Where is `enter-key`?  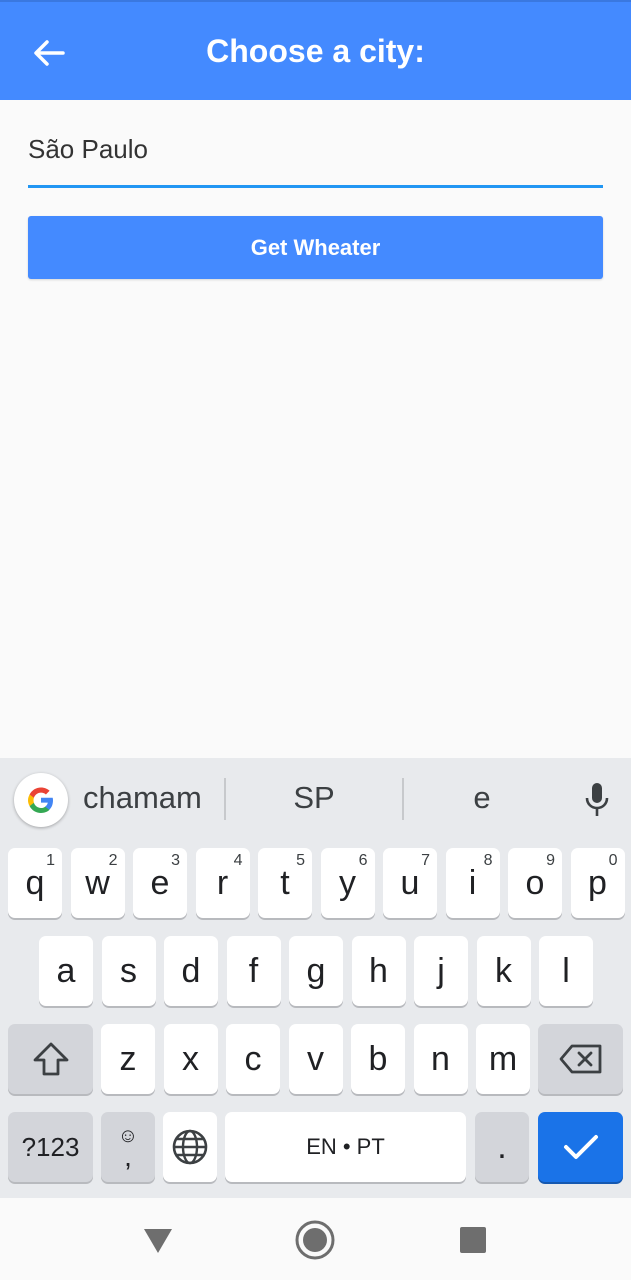 enter-key is located at coordinates (580, 1147).